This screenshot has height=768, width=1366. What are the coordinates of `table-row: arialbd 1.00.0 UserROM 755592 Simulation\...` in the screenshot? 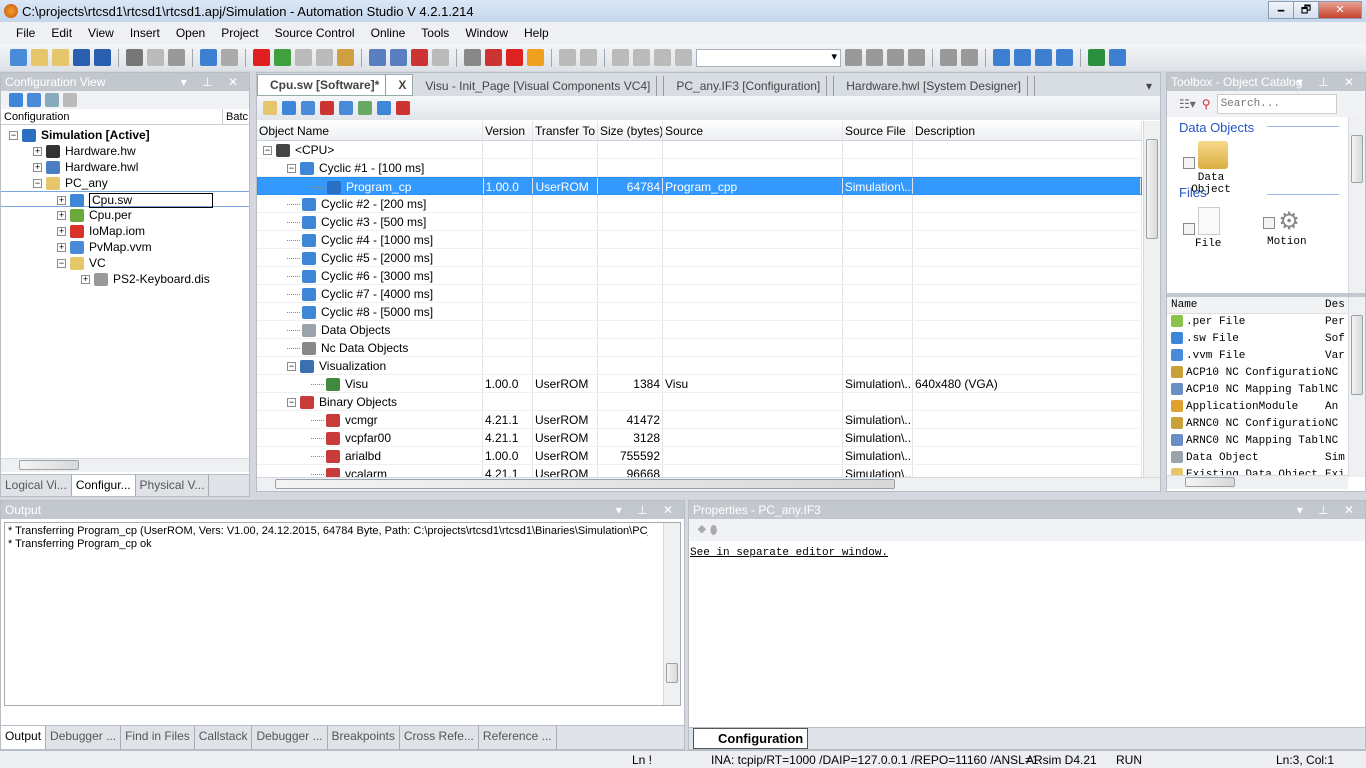 It's located at (699, 456).